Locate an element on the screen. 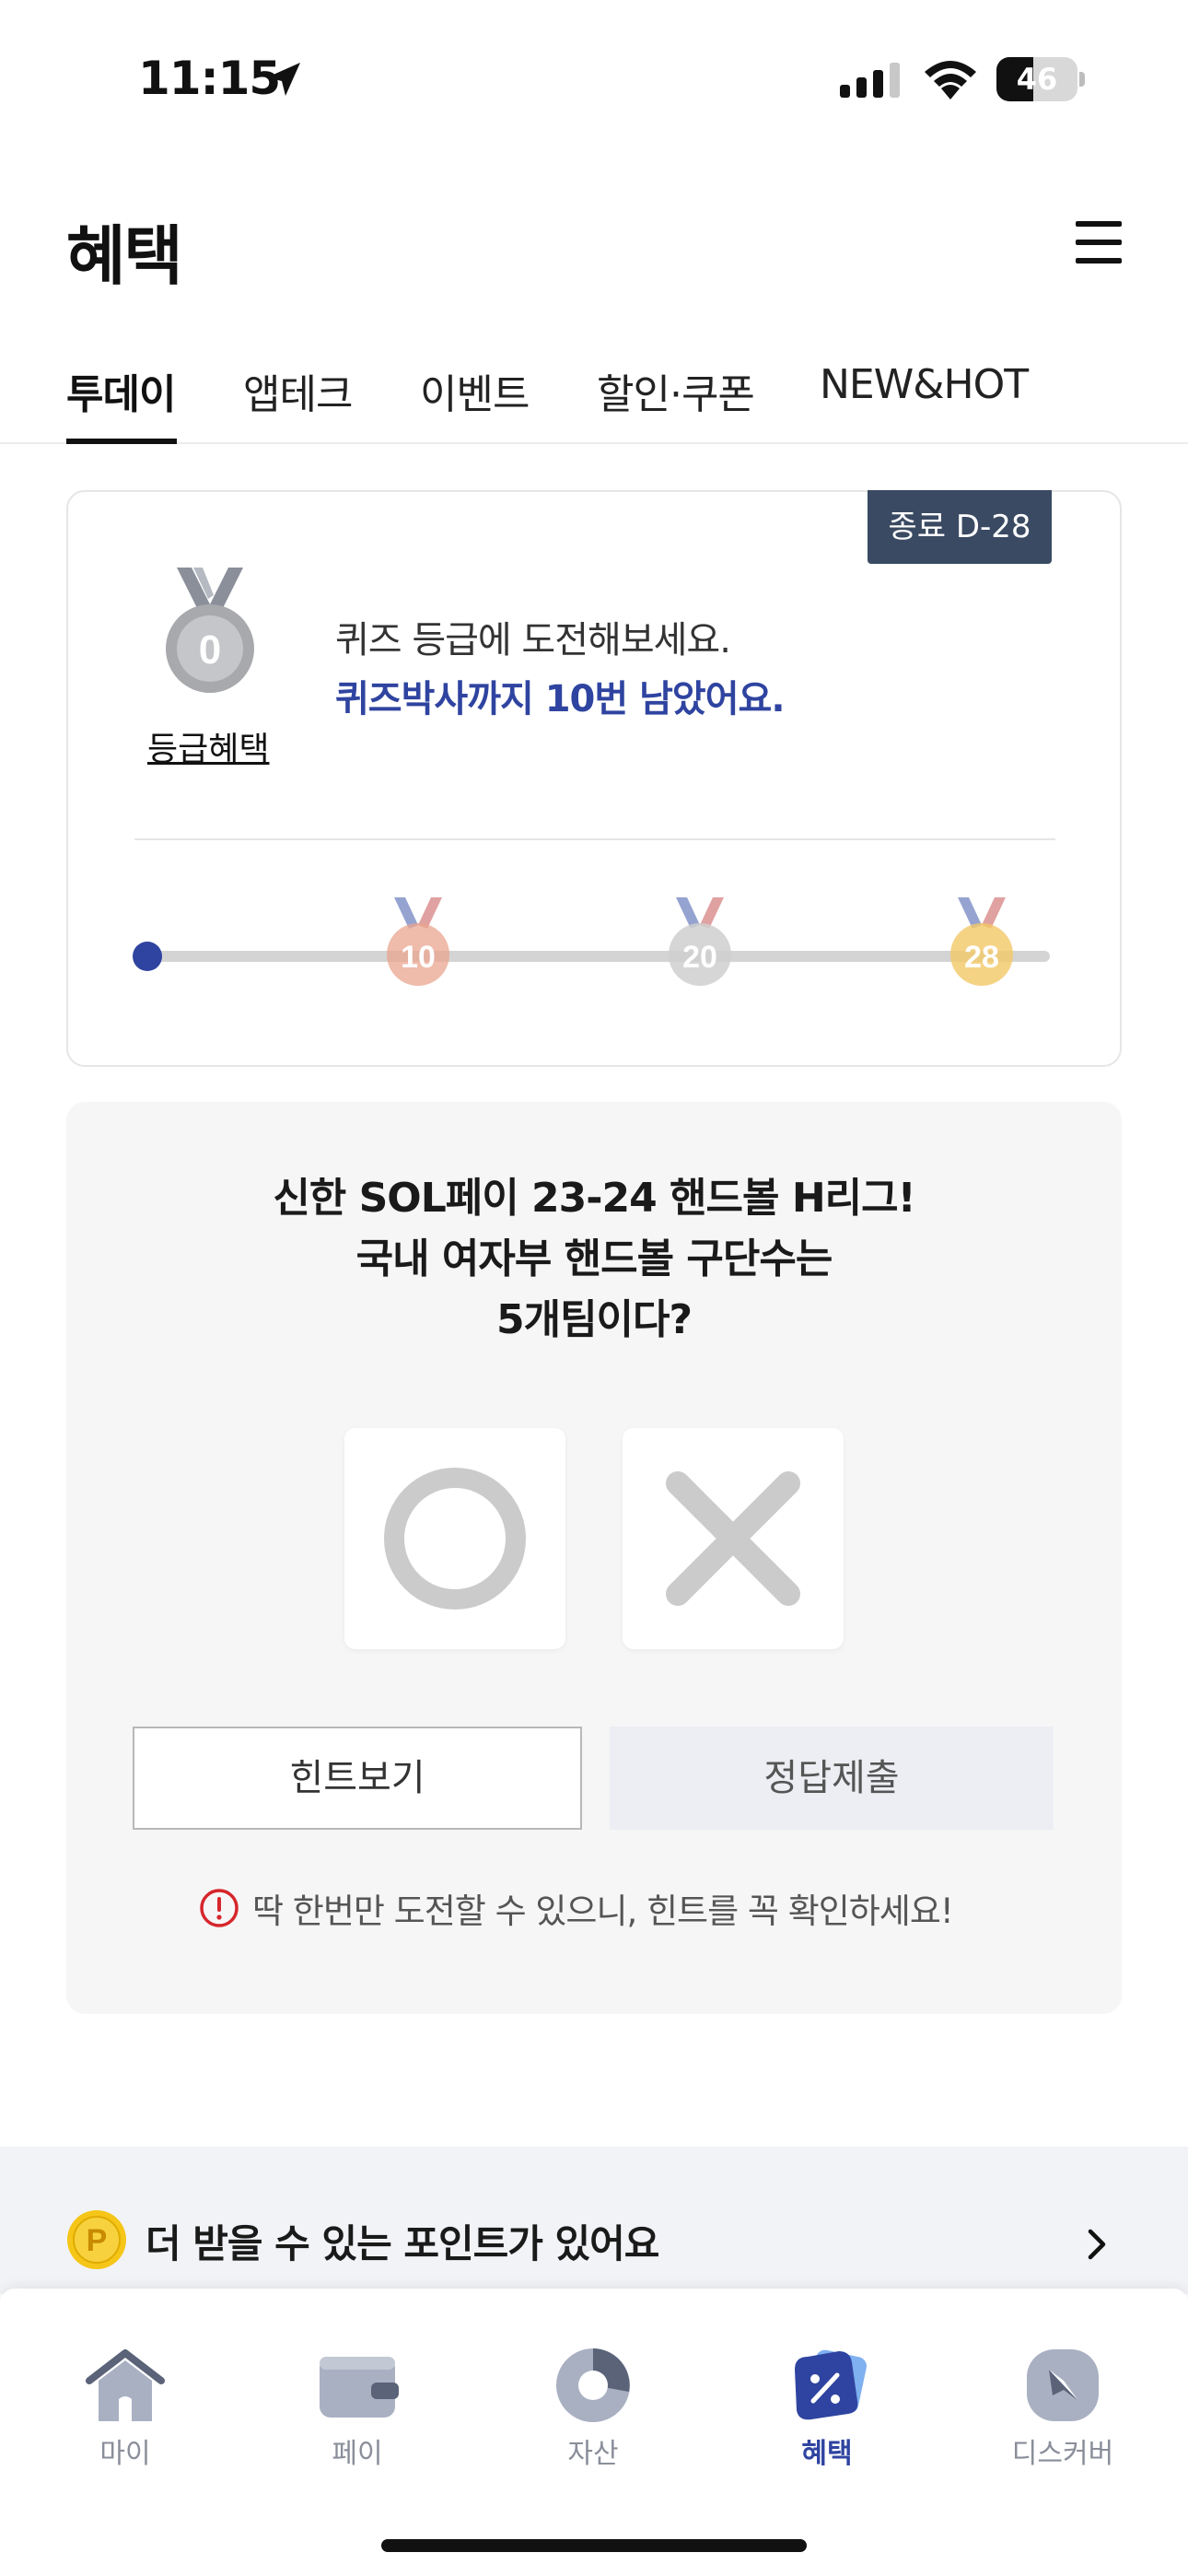  silver-medal-icon: 0 is located at coordinates (210, 630).